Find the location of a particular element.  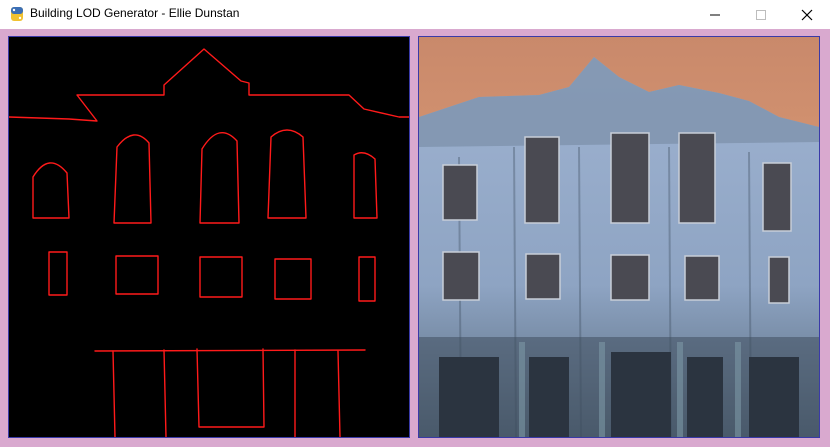

minimize-icon is located at coordinates (715, 15).